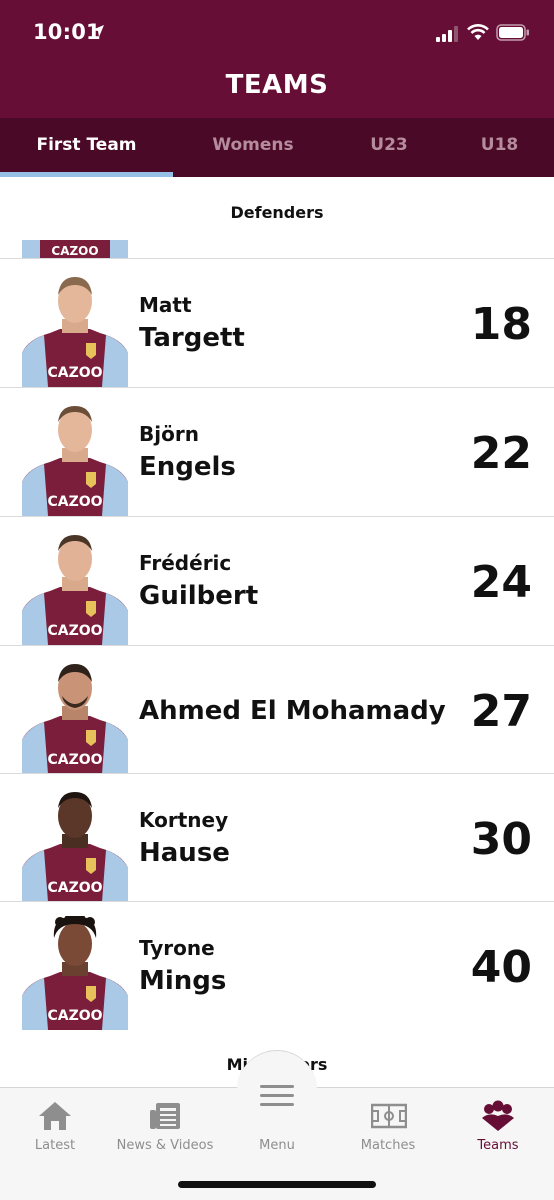 This screenshot has height=1200, width=554. I want to click on home-indicator, so click(277, 1184).